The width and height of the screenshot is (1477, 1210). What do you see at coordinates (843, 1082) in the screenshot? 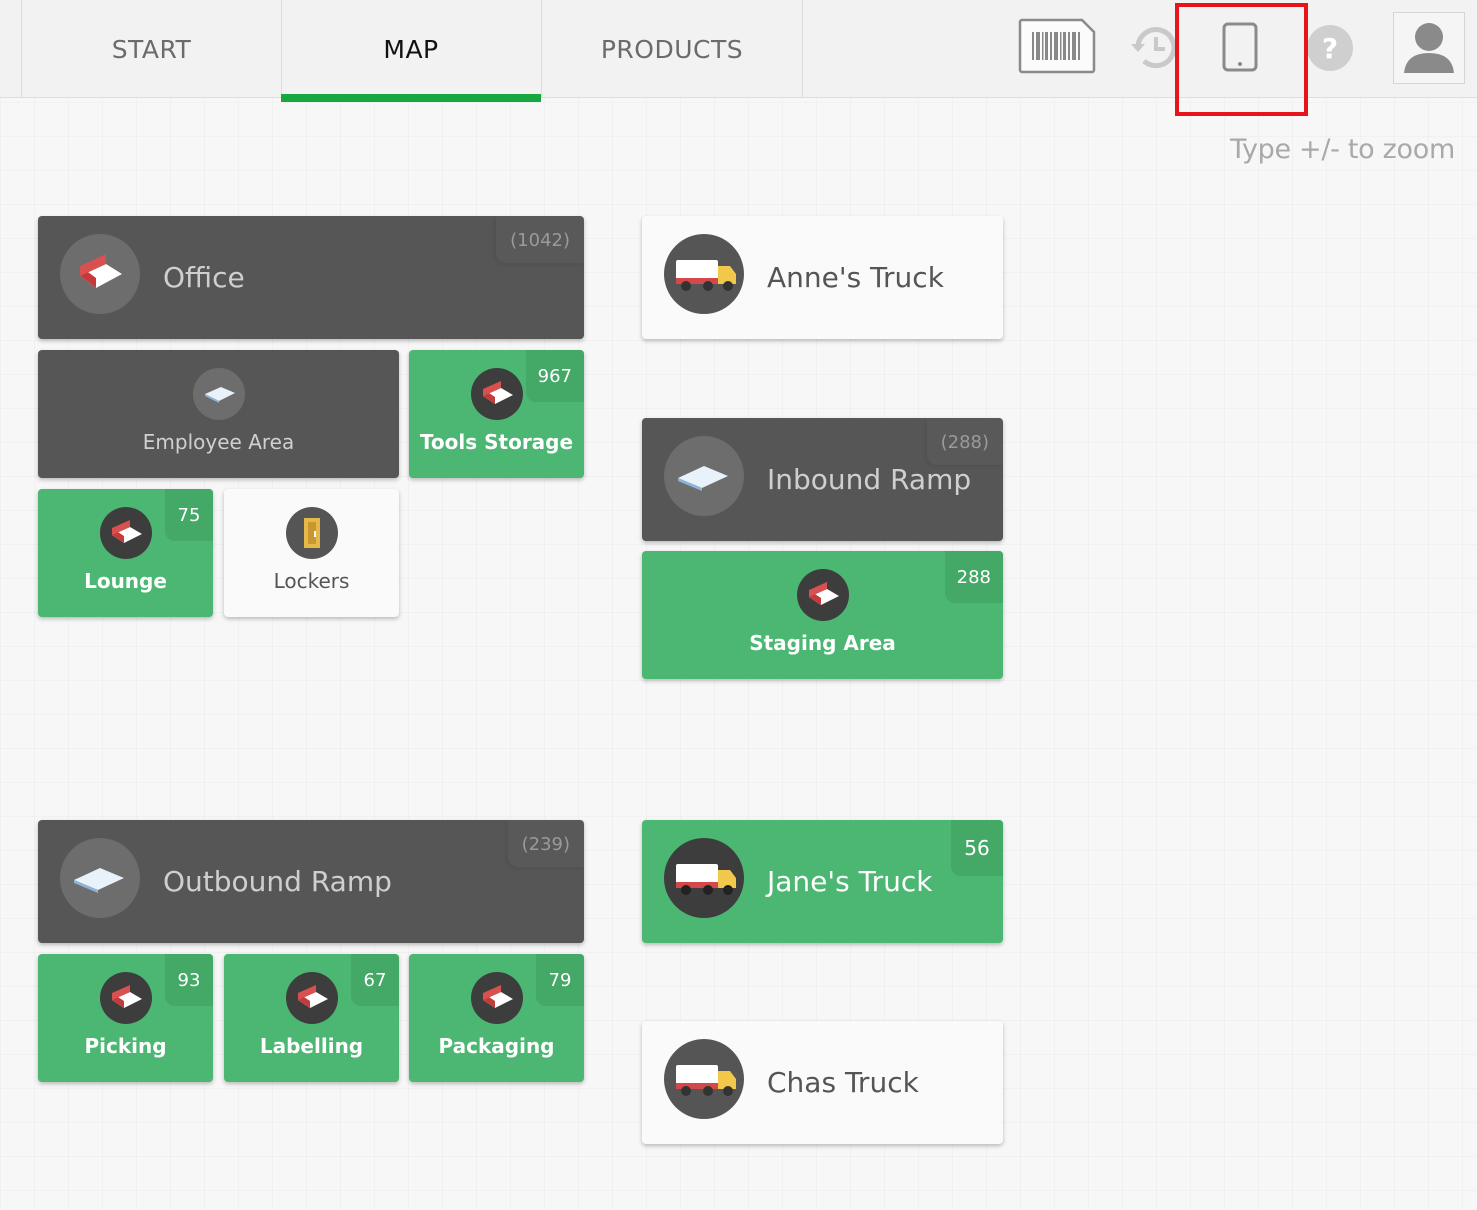
I see `location-title: Chas Truck` at bounding box center [843, 1082].